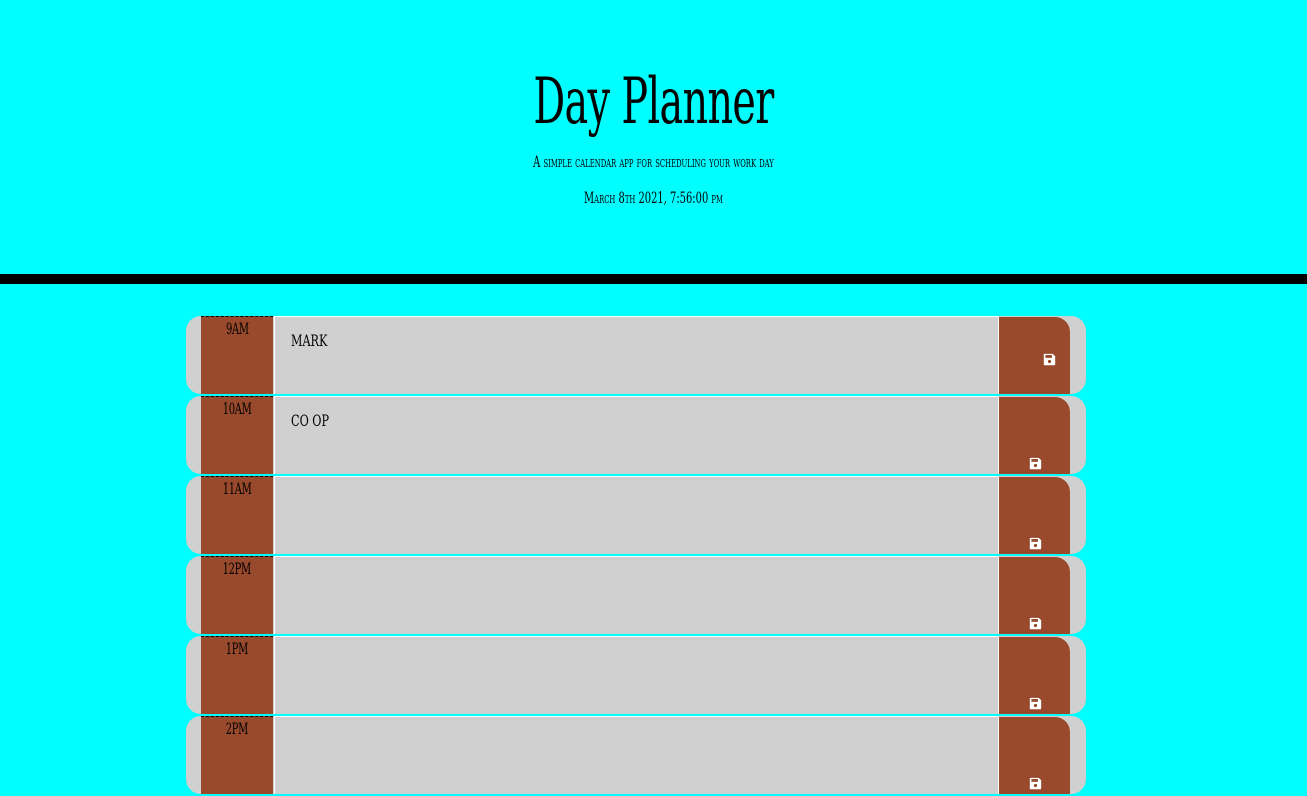  I want to click on time-block-row: 2PM, so click(636, 755).